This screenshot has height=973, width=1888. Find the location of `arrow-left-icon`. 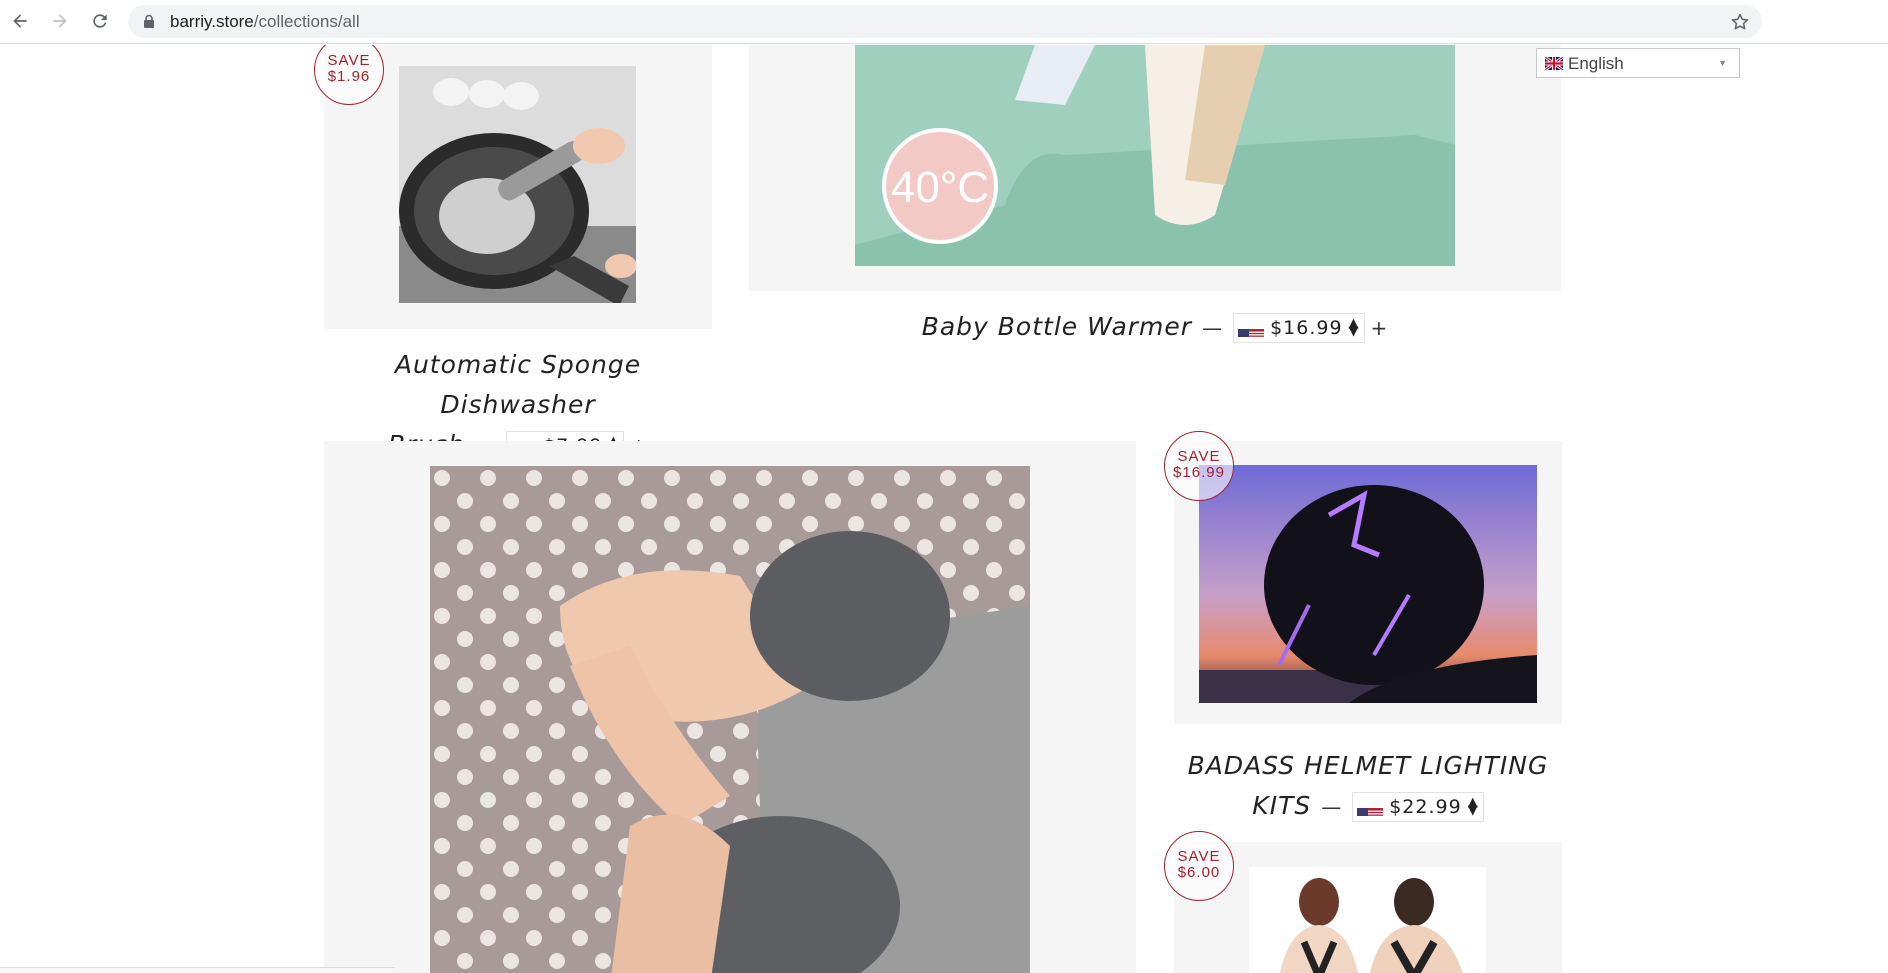

arrow-left-icon is located at coordinates (20, 21).